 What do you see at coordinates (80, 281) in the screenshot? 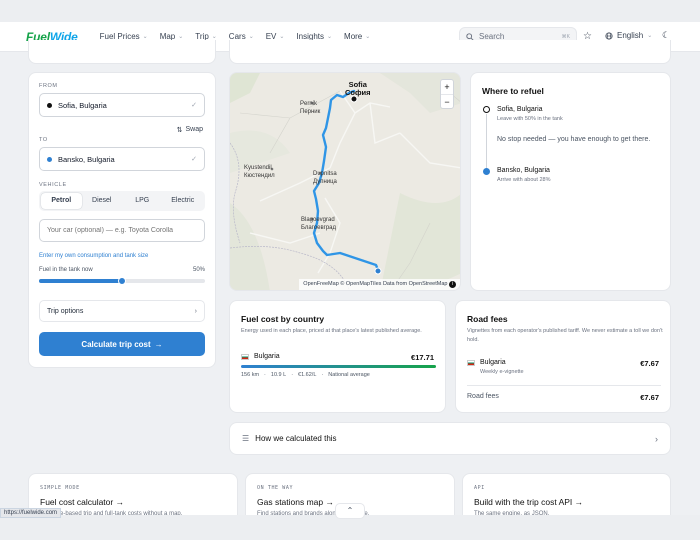
I see `tank-slider-fill` at bounding box center [80, 281].